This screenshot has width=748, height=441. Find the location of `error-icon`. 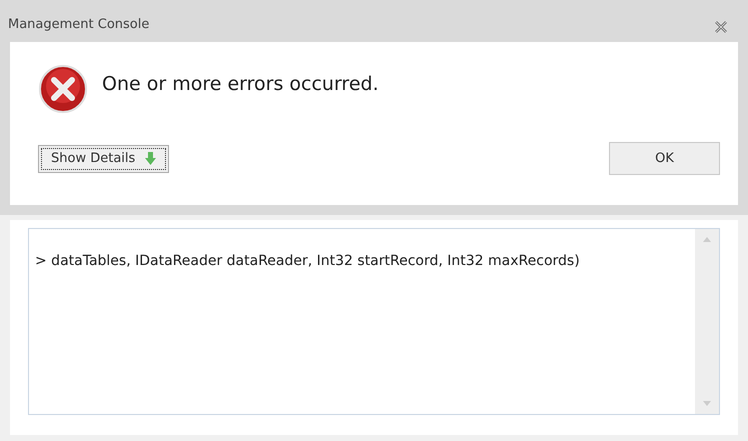

error-icon is located at coordinates (63, 89).